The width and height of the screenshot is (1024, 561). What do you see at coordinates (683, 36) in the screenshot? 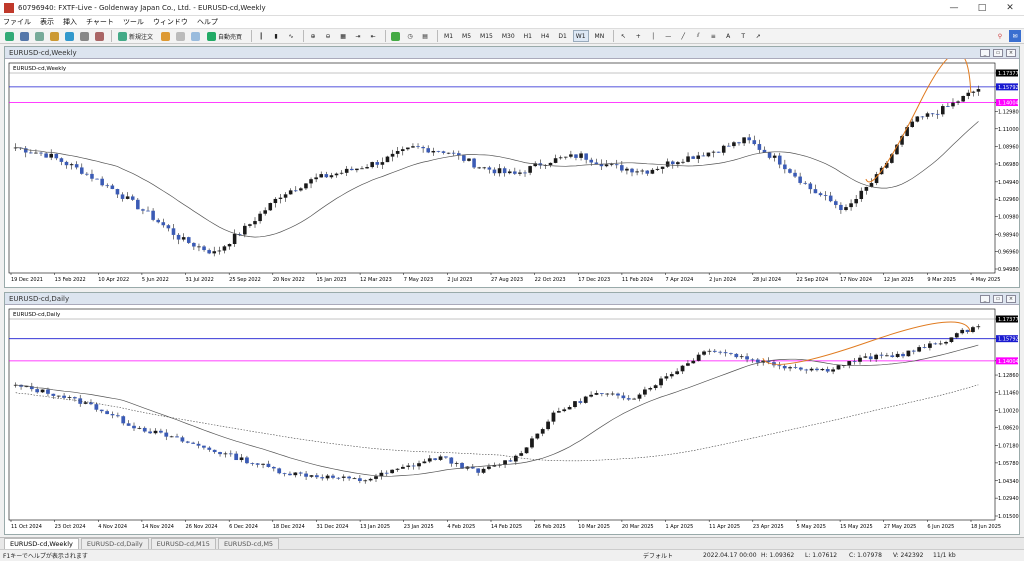
I see `trendline-icon: ╱` at bounding box center [683, 36].